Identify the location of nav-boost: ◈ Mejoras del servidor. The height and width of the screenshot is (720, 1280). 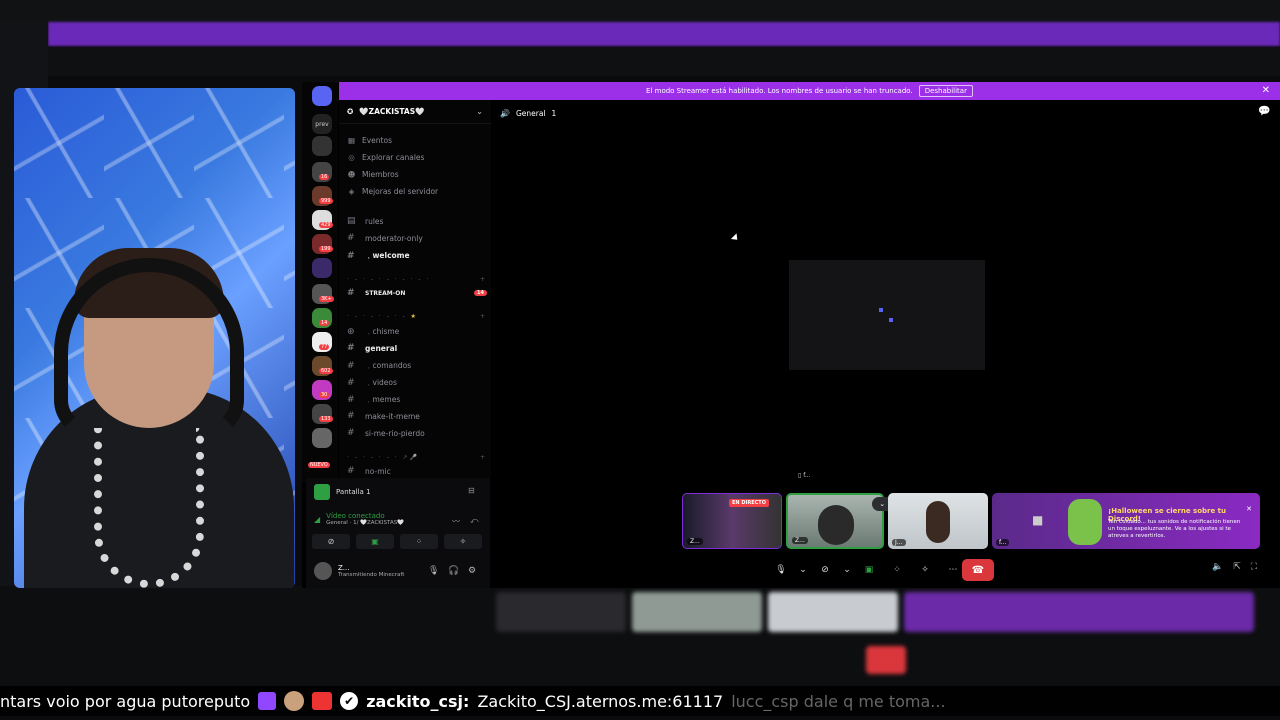
(393, 191).